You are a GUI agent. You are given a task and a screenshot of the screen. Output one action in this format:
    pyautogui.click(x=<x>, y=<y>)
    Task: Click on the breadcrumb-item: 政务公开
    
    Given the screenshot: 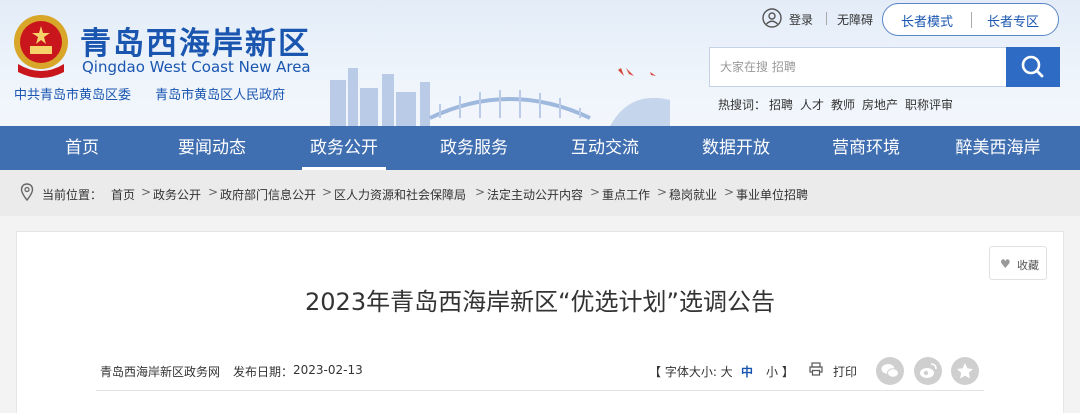 What is the action you would take?
    pyautogui.click(x=177, y=194)
    